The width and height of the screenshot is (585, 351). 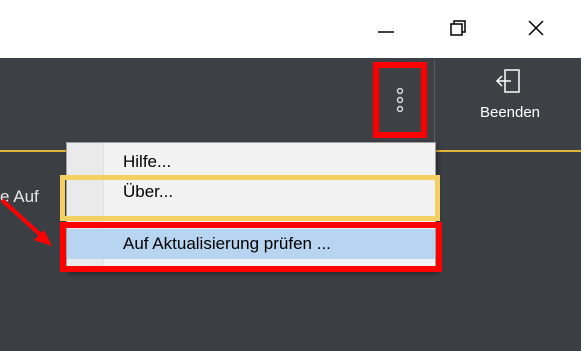 I want to click on close-button, so click(x=536, y=28).